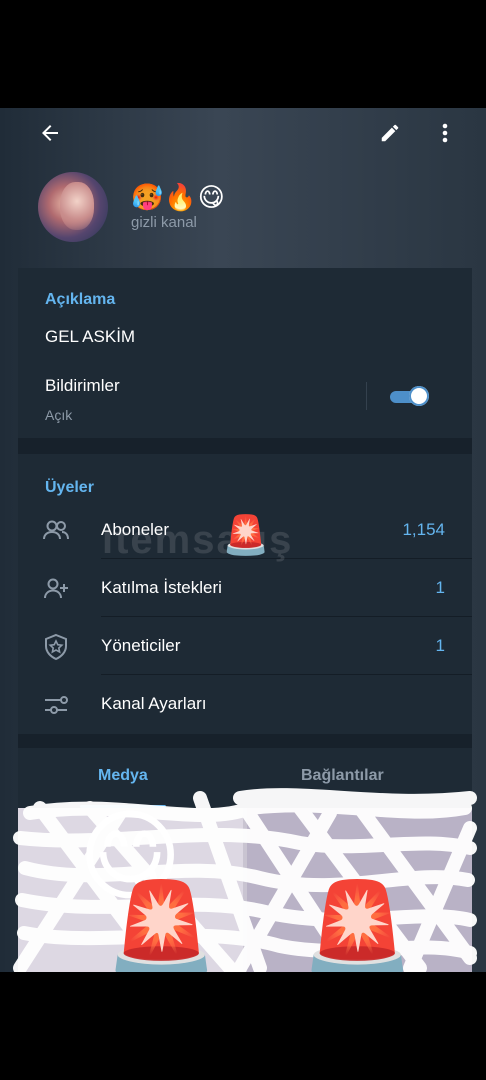  I want to click on siren-sticker-small: 🚨, so click(246, 535).